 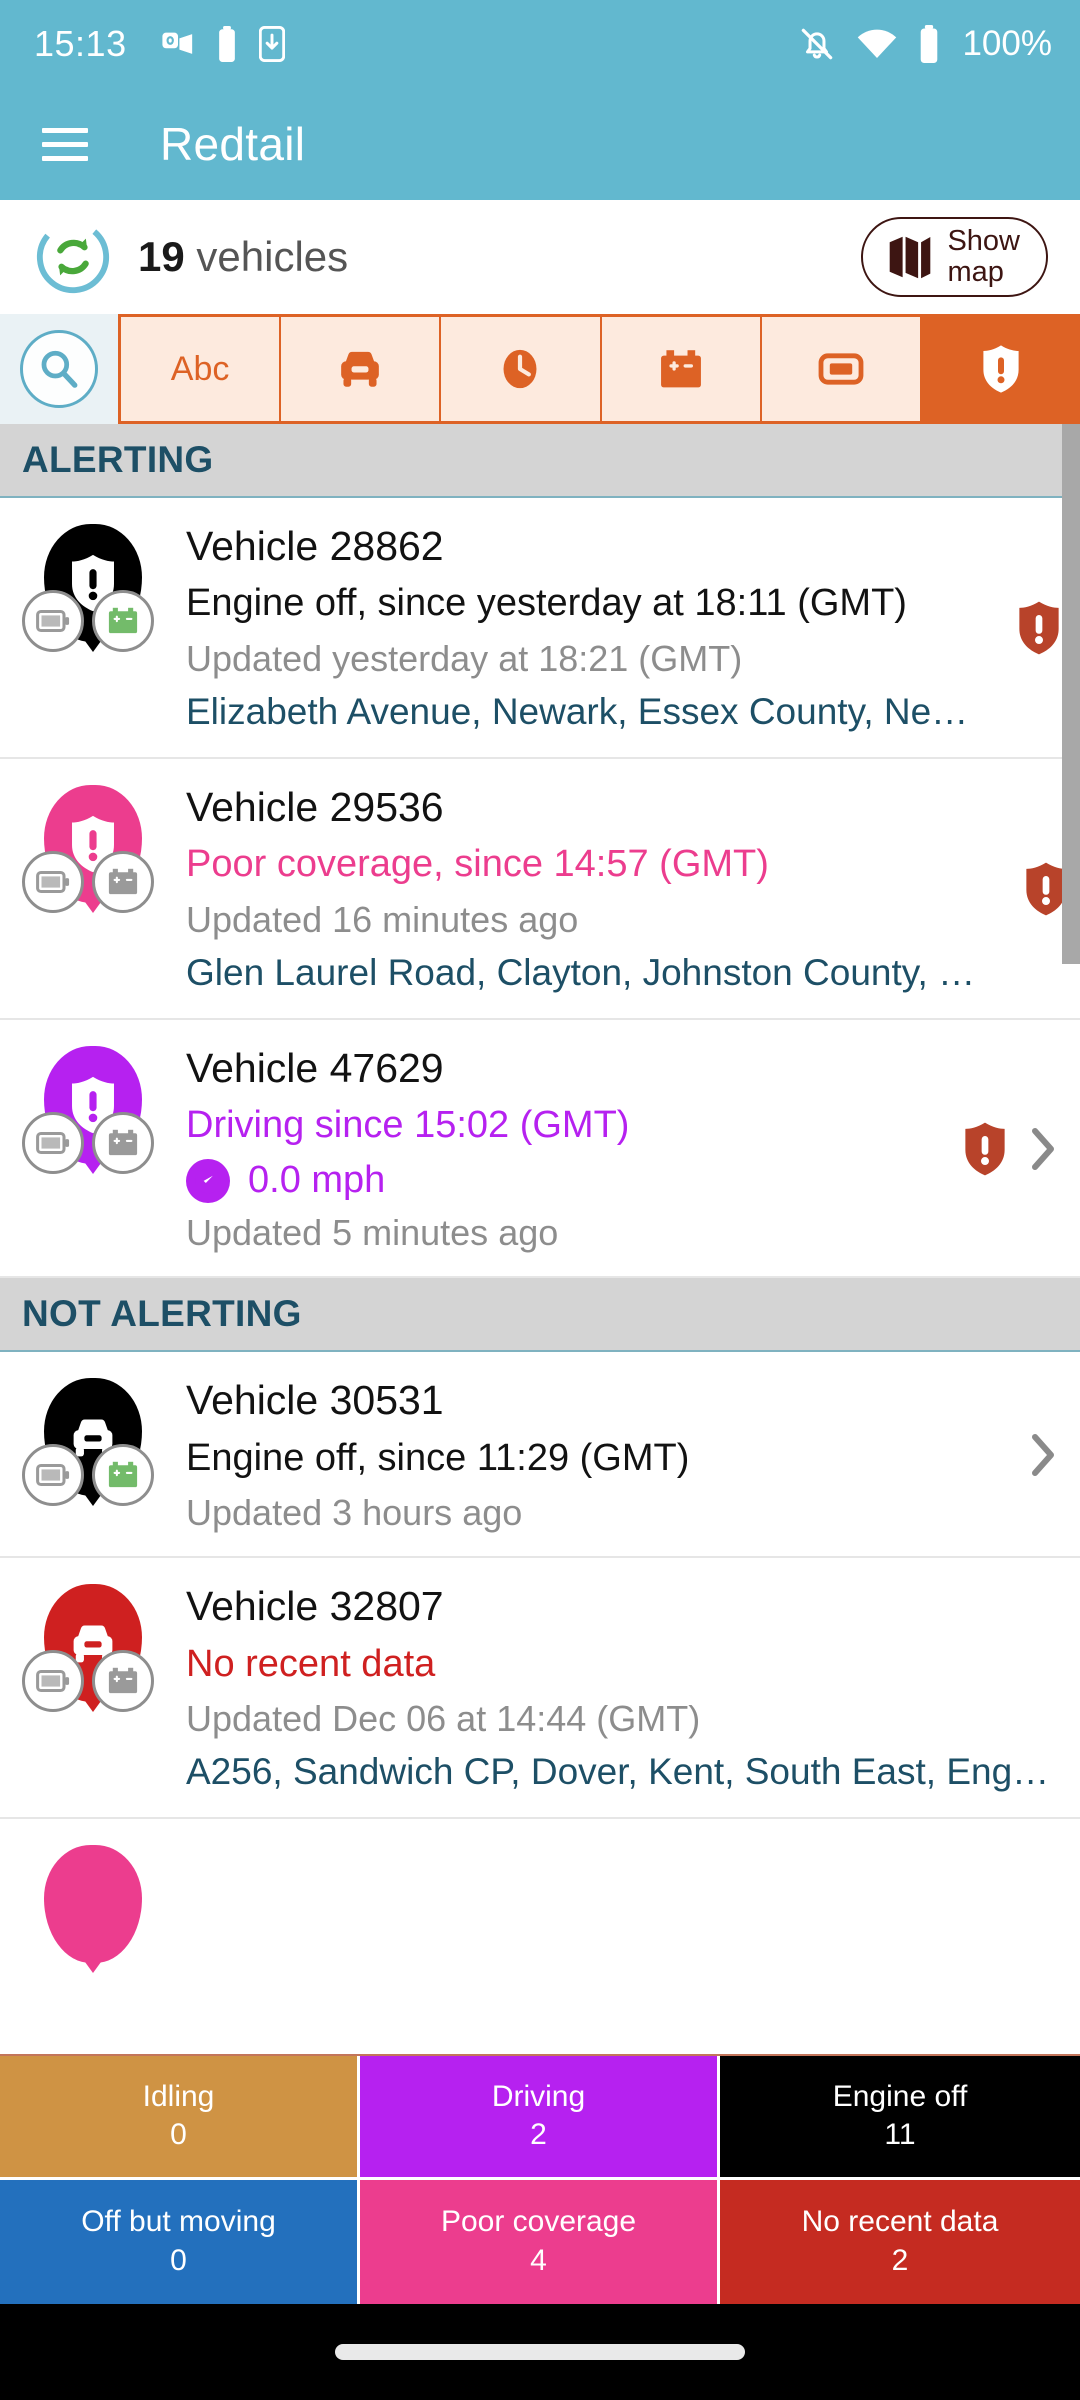 I want to click on summary-cell-driving: Driving 2, so click(x=540, y=2118).